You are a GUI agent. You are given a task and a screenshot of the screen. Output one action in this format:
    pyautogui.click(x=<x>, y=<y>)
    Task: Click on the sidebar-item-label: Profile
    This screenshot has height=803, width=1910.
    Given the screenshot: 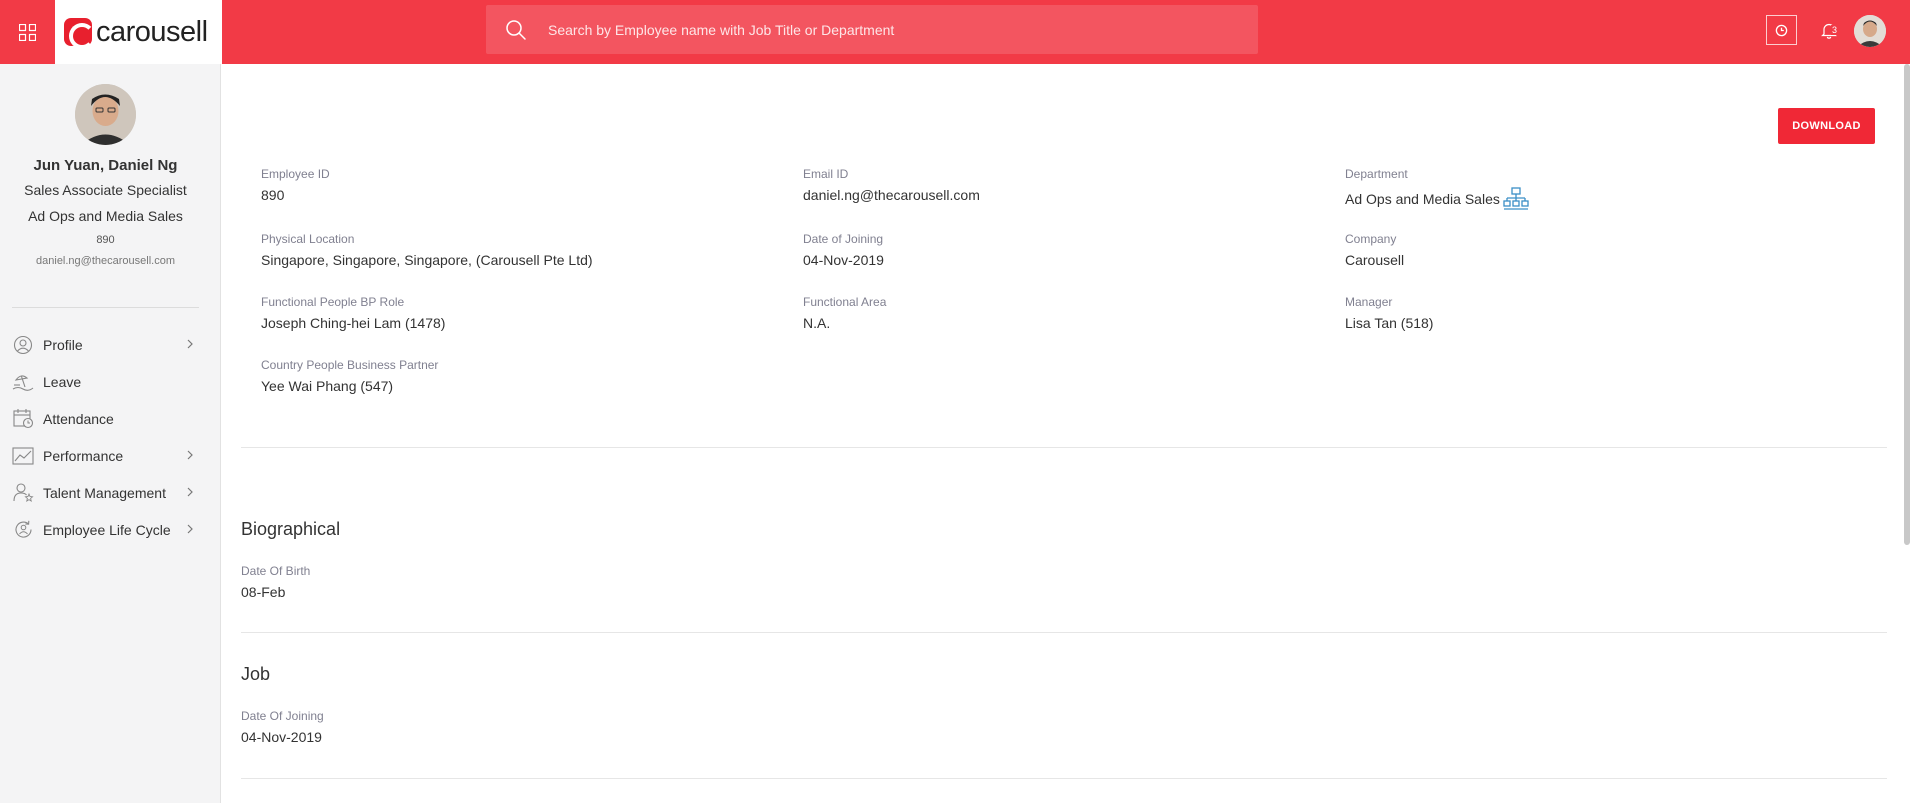 What is the action you would take?
    pyautogui.click(x=63, y=344)
    